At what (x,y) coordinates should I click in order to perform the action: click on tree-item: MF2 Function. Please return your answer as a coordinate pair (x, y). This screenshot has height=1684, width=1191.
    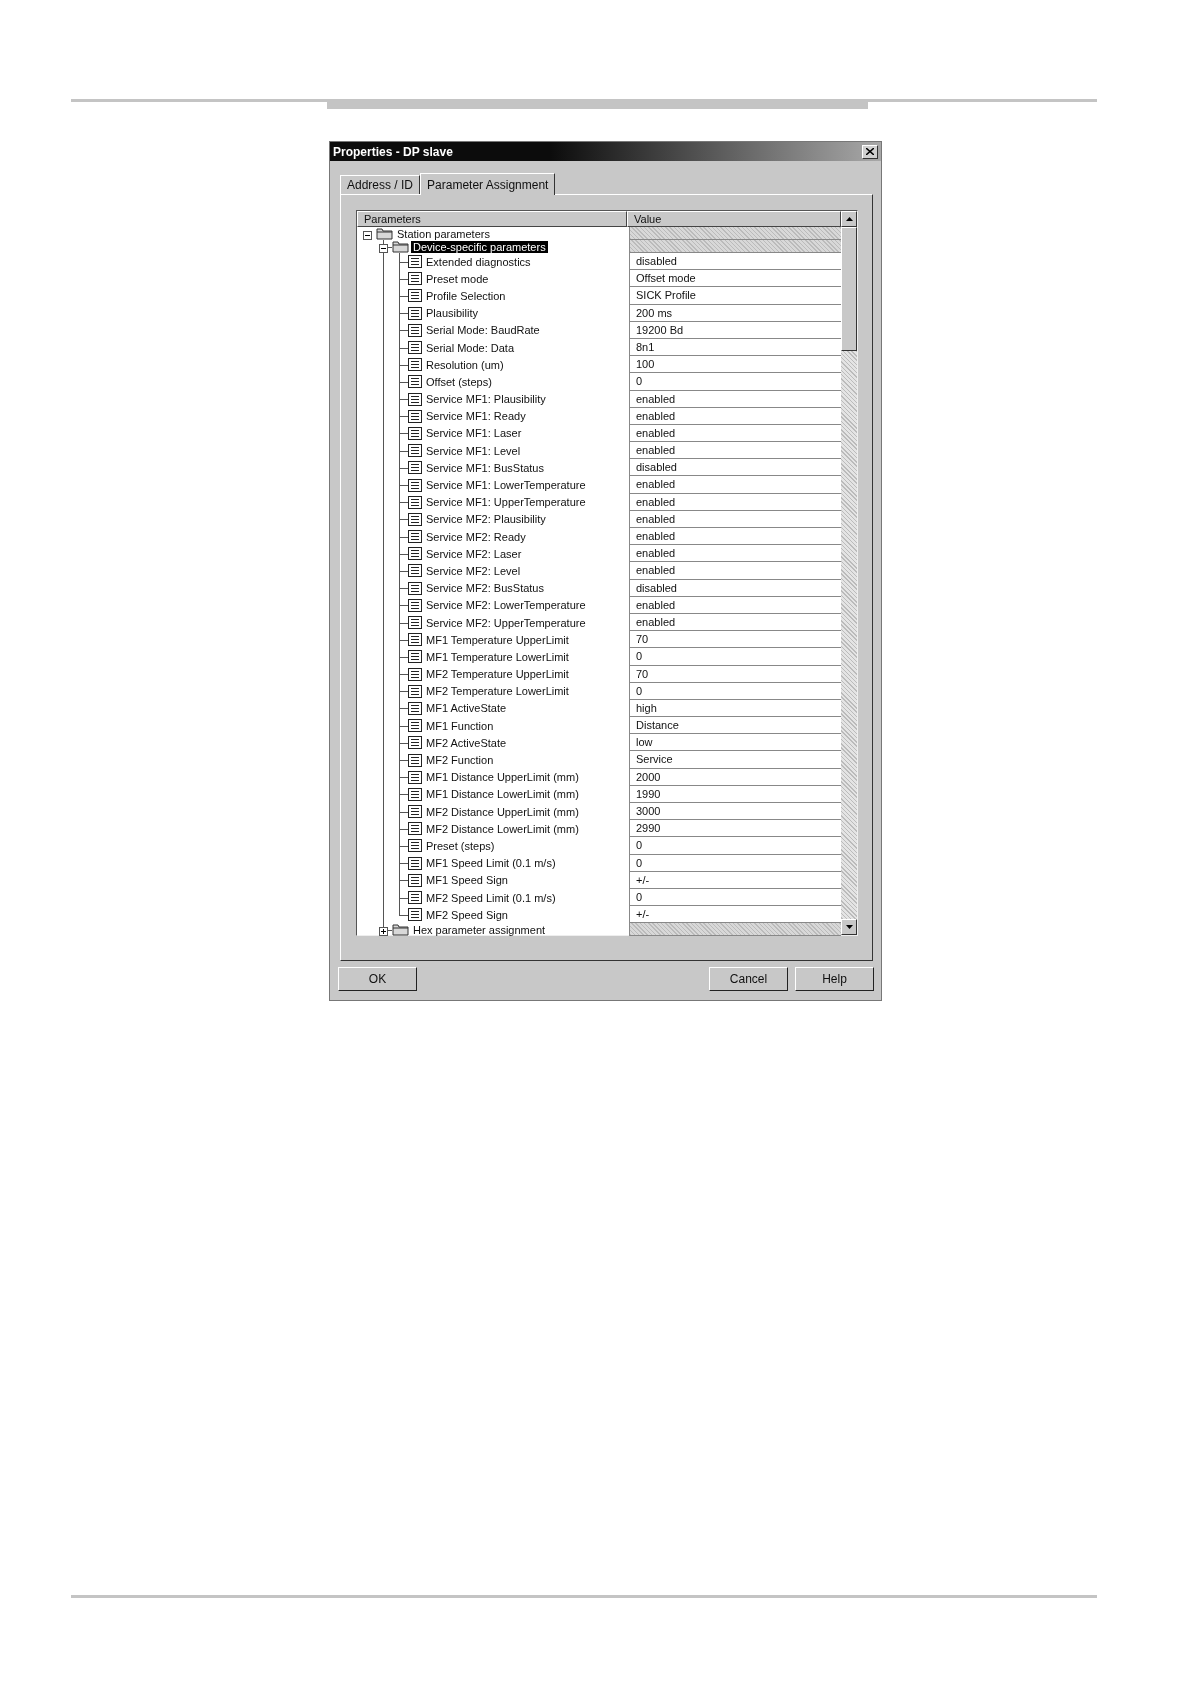
    Looking at the image, I should click on (460, 760).